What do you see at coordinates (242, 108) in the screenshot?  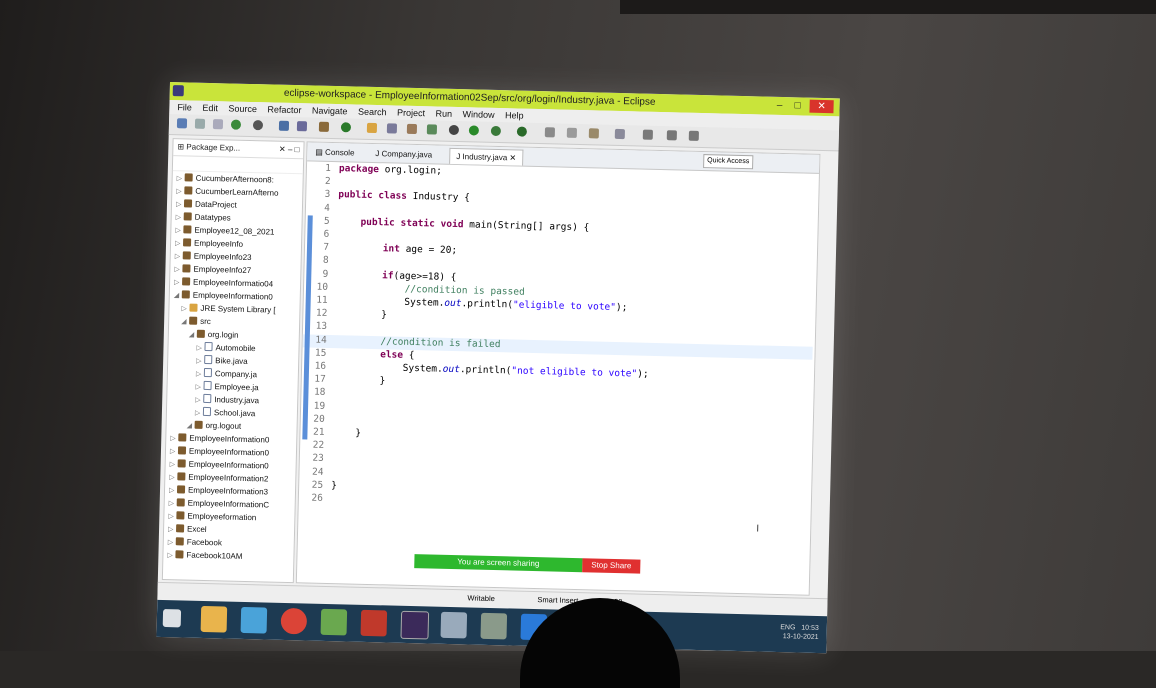 I see `menu-source: Source` at bounding box center [242, 108].